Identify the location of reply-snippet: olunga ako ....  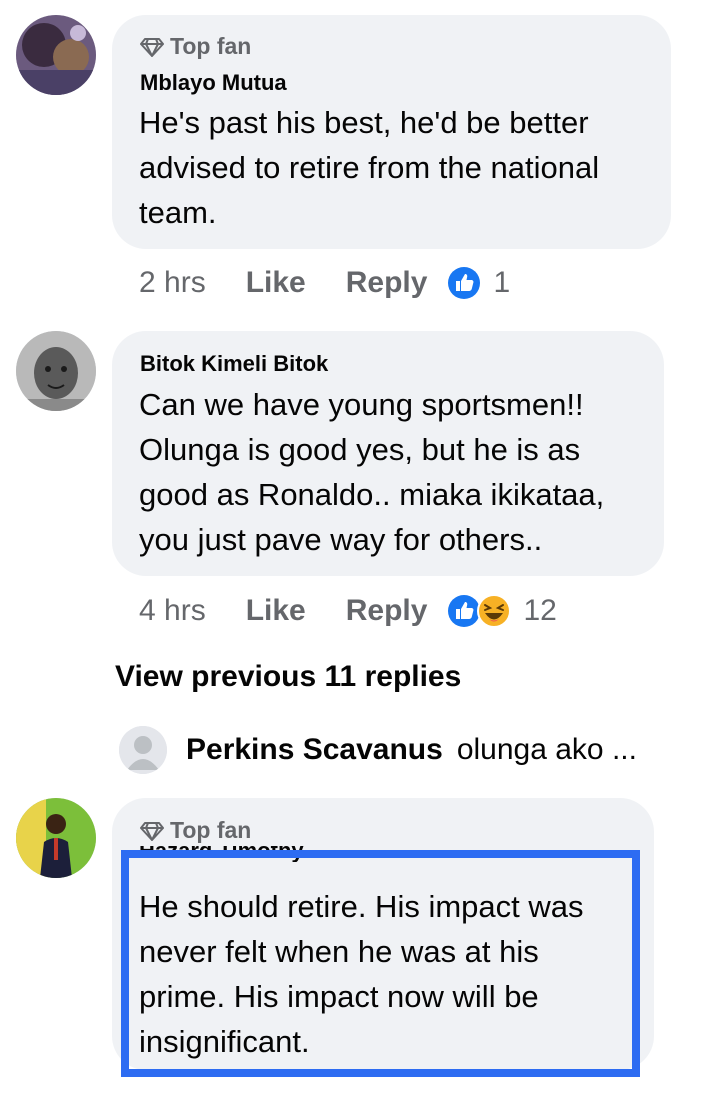
(546, 749).